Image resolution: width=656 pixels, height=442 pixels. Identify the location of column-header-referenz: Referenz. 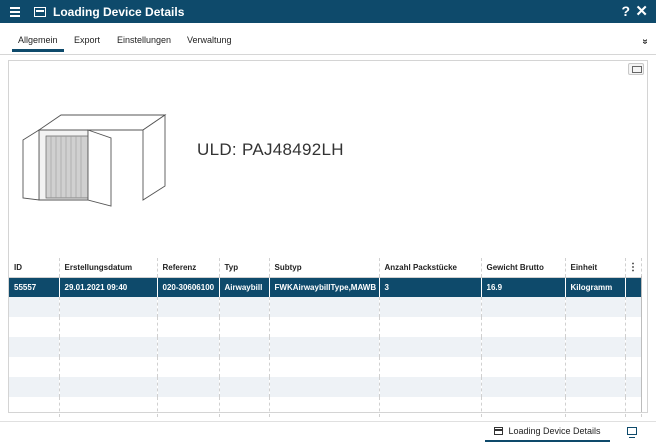
(188, 268).